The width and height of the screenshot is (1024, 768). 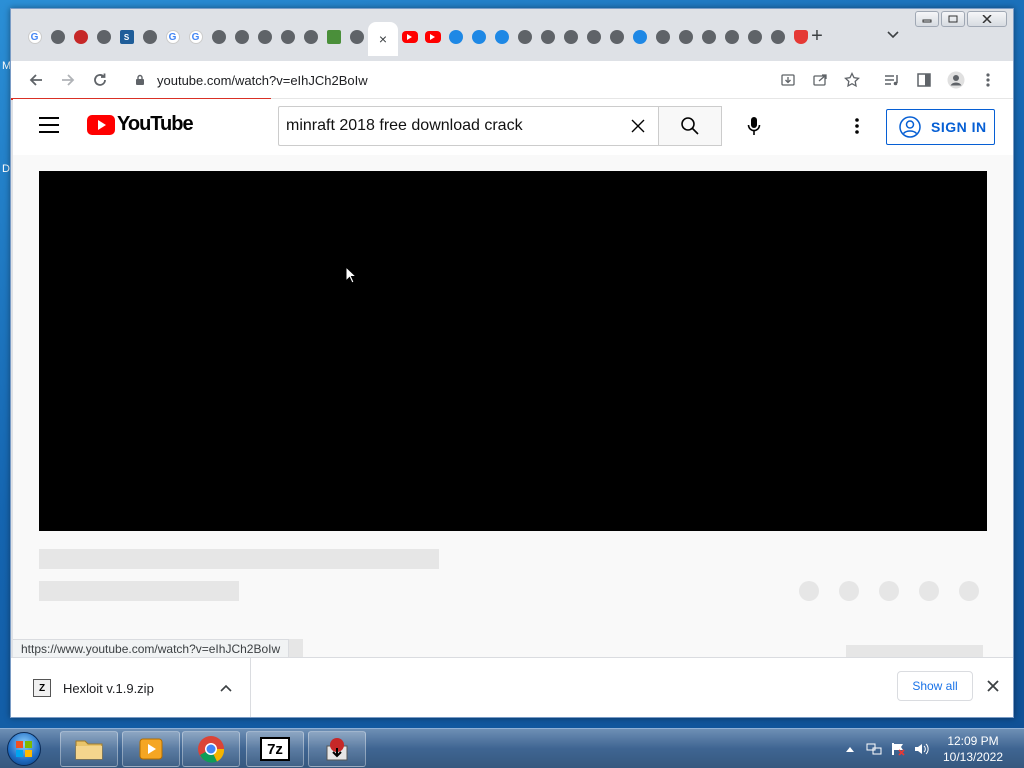 I want to click on menu-icon, so click(x=49, y=125).